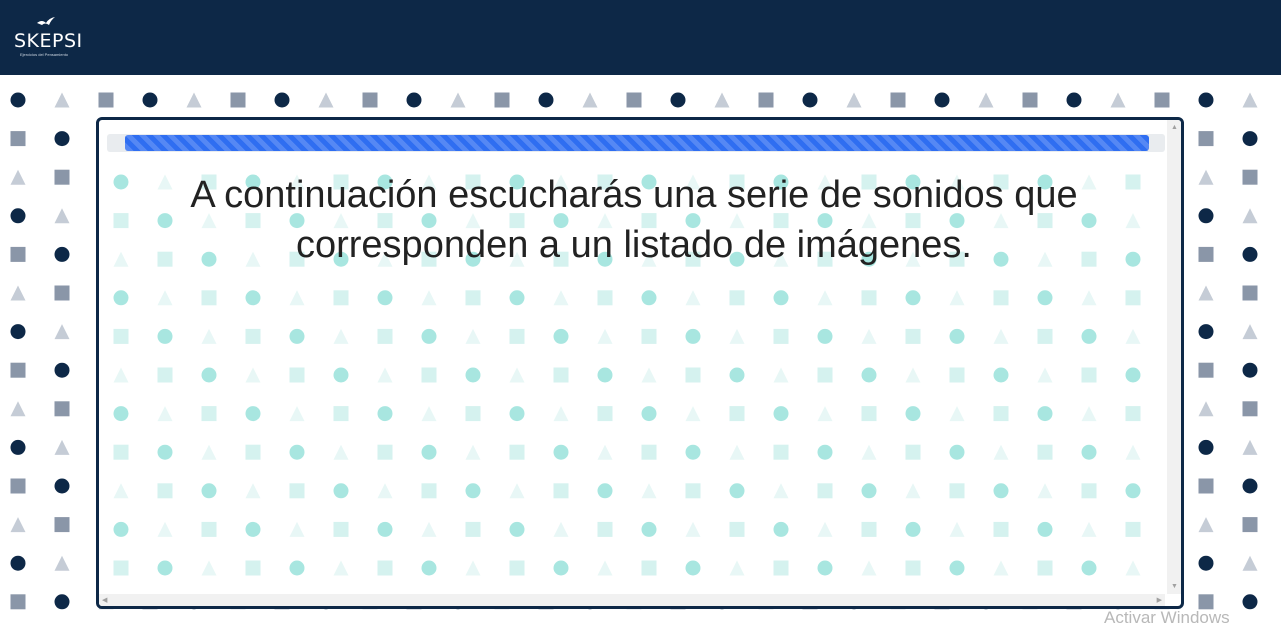 Image resolution: width=1281 pixels, height=628 pixels. What do you see at coordinates (48, 41) in the screenshot?
I see `brand-name: SKEPSI` at bounding box center [48, 41].